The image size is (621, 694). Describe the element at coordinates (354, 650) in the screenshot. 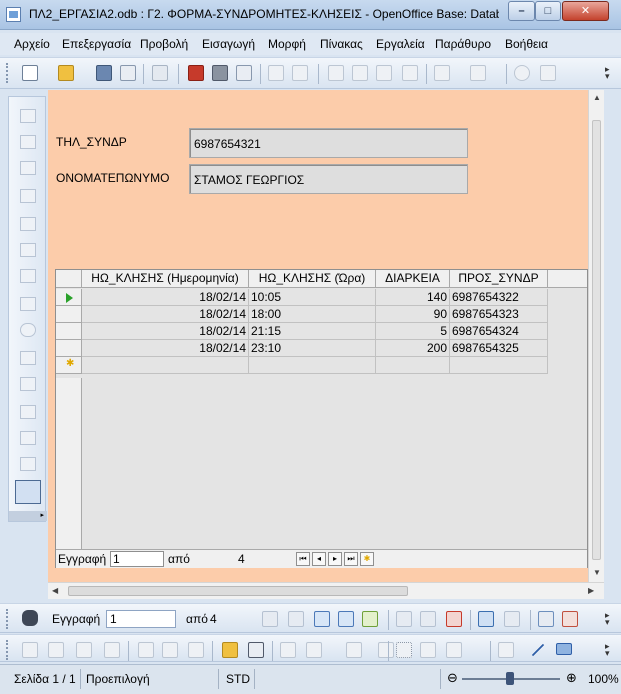

I see `alignment-icon` at that location.